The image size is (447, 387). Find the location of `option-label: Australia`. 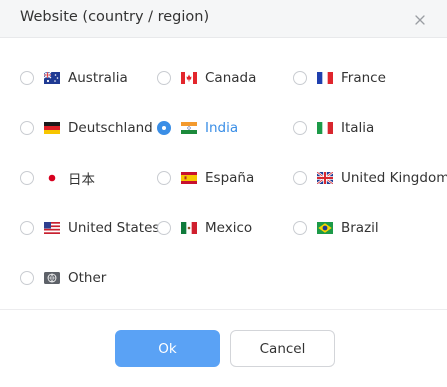

option-label: Australia is located at coordinates (98, 78).